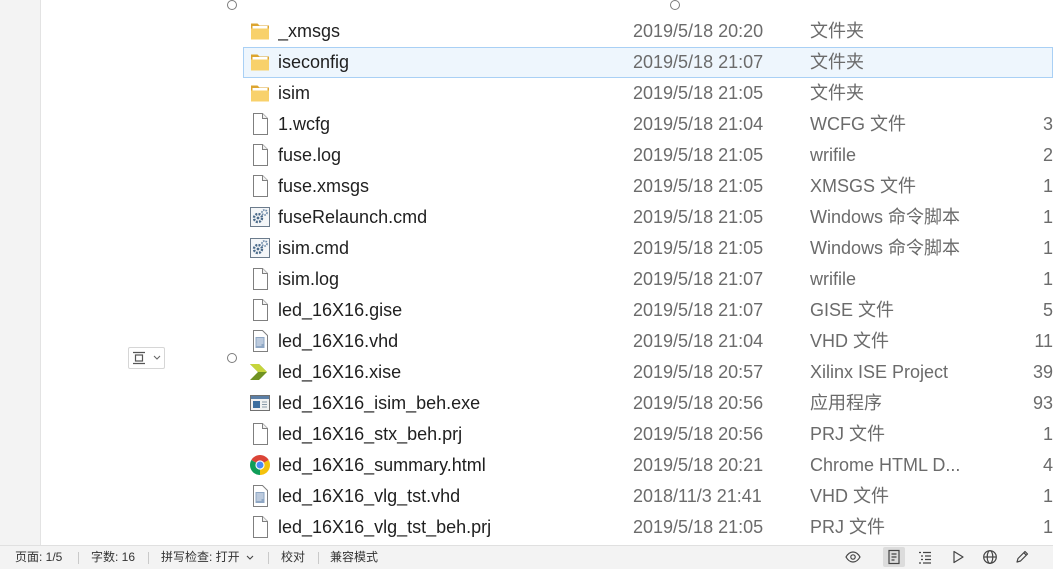 This screenshot has width=1053, height=569. What do you see at coordinates (293, 557) in the screenshot?
I see `proofread-button: 校对` at bounding box center [293, 557].